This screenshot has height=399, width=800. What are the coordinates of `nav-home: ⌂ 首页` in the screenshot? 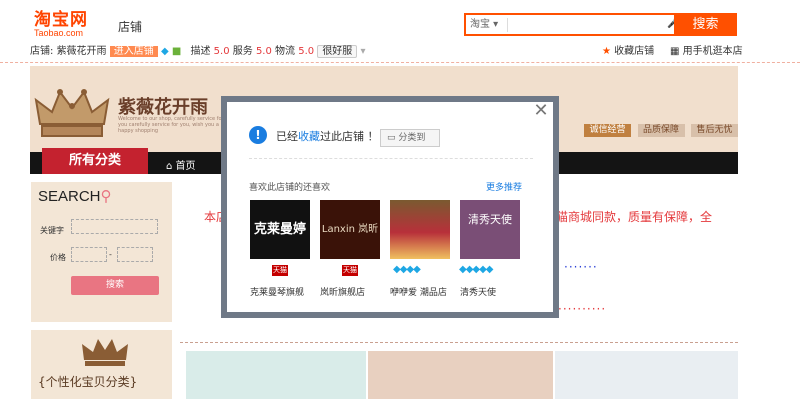 It's located at (181, 164).